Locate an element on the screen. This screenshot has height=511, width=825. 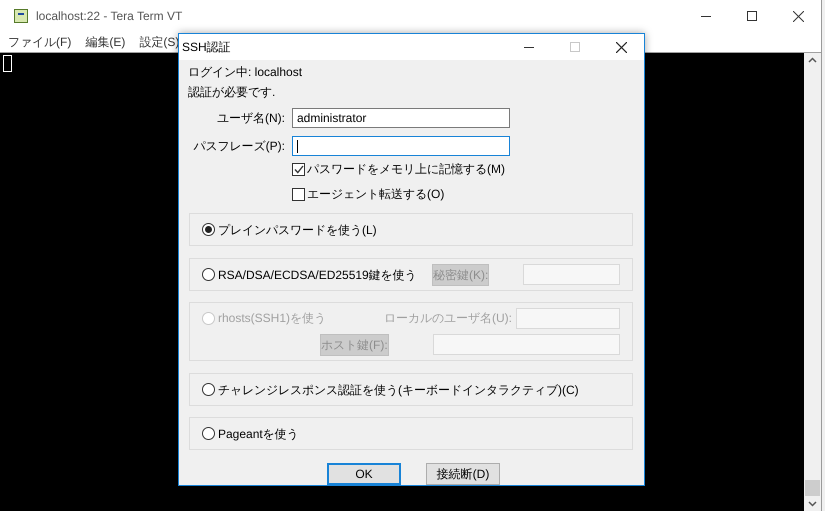
radio-label: プレインパスワードを使う(L) is located at coordinates (297, 230).